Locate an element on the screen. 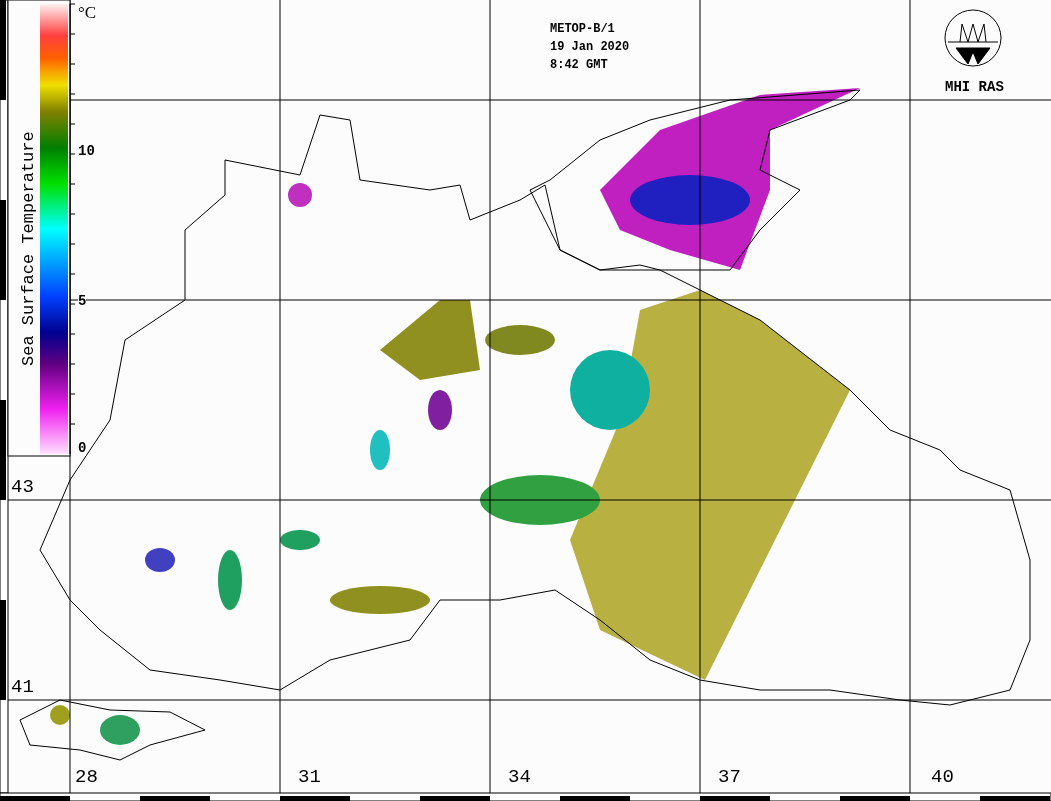 The width and height of the screenshot is (1051, 801). longitude-label: 40 is located at coordinates (942, 777).